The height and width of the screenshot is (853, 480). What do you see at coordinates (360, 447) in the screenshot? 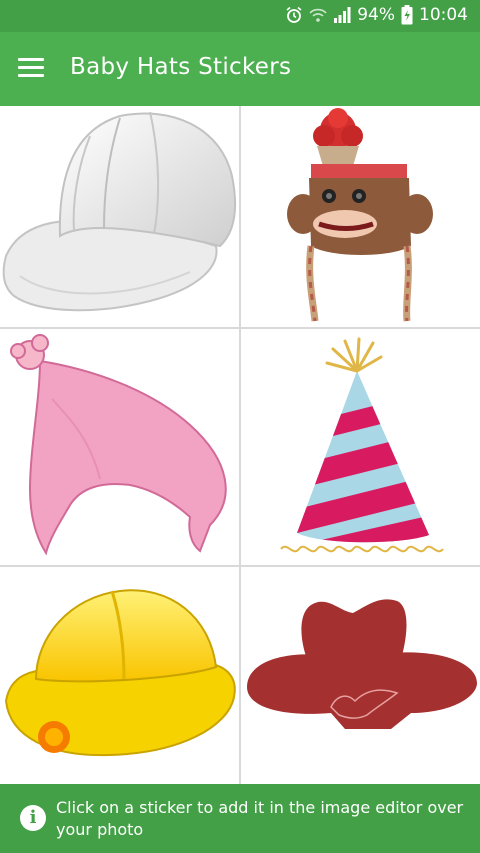
I see `sticker-striped-party-hat` at bounding box center [360, 447].